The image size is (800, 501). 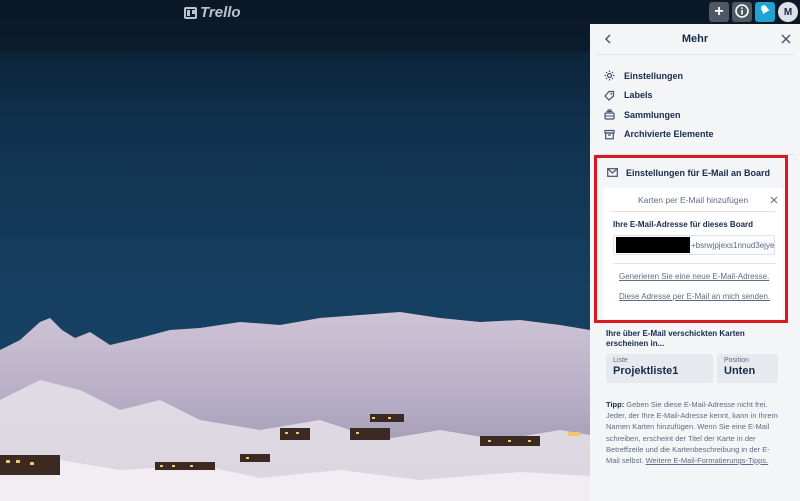 I want to click on collections-icon, so click(x=609, y=114).